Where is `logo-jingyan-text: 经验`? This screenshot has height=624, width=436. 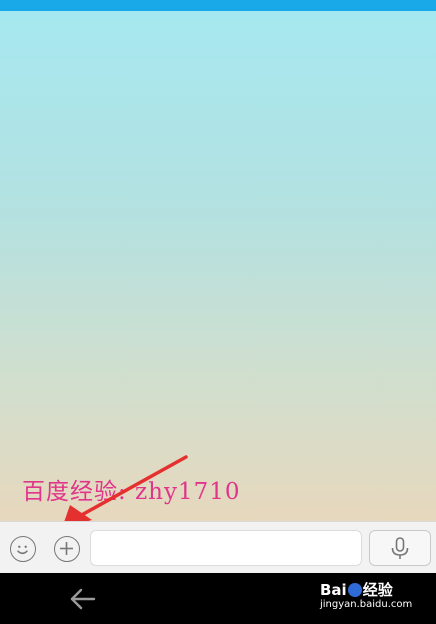
logo-jingyan-text: 经验 is located at coordinates (377, 590).